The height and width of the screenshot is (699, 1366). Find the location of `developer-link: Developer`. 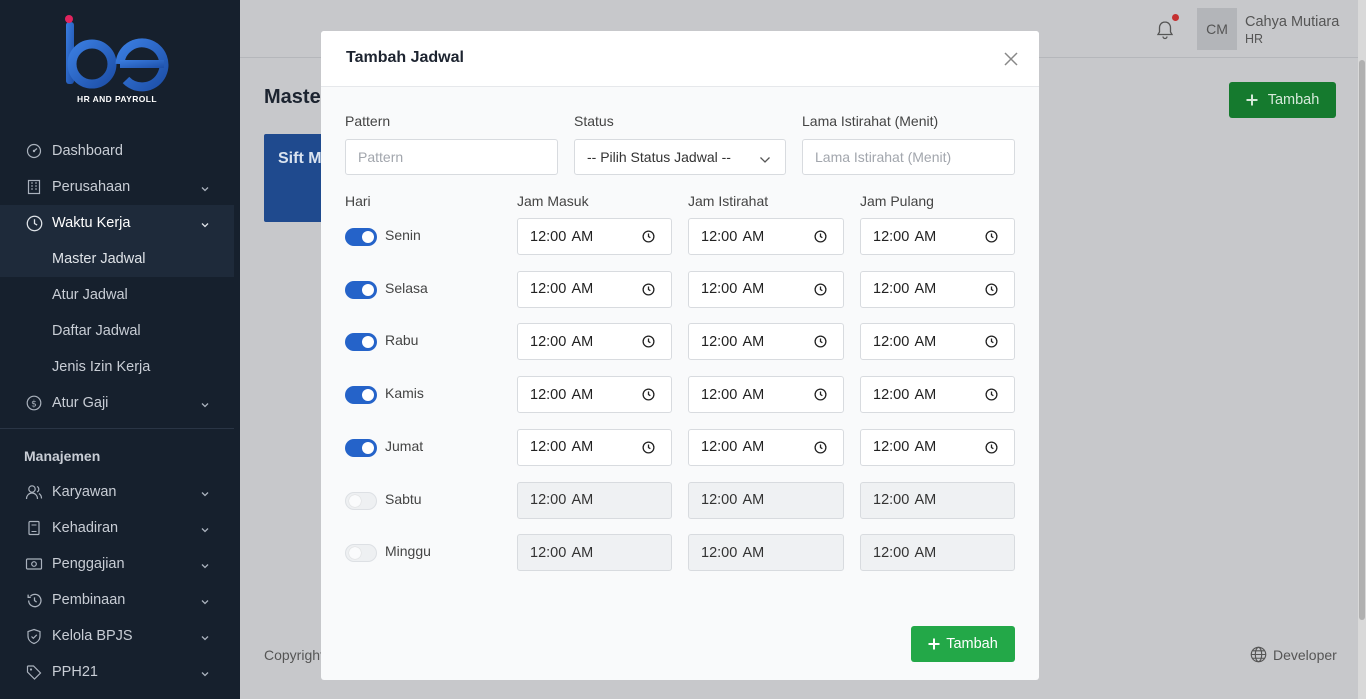

developer-link: Developer is located at coordinates (1293, 654).